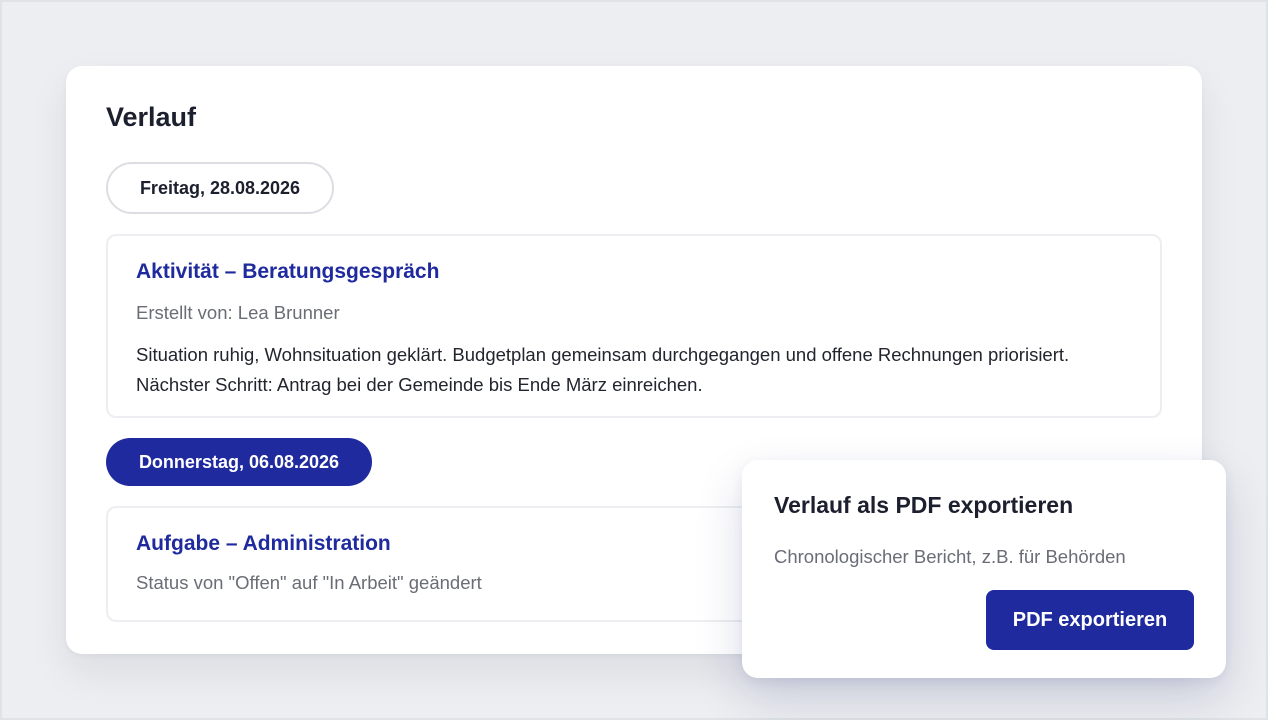 This screenshot has height=720, width=1268. Describe the element at coordinates (924, 505) in the screenshot. I see `popover-title: Verlauf als PDF exportieren` at that location.